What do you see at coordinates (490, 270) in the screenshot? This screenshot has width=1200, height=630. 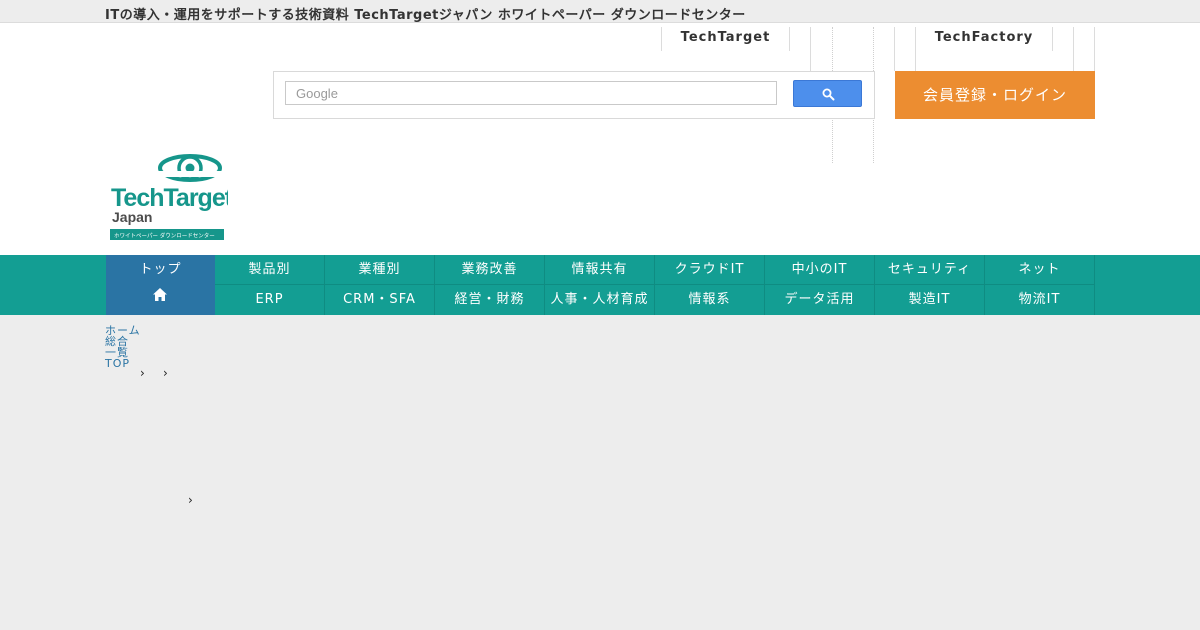 I see `nav-item: 業務改善` at bounding box center [490, 270].